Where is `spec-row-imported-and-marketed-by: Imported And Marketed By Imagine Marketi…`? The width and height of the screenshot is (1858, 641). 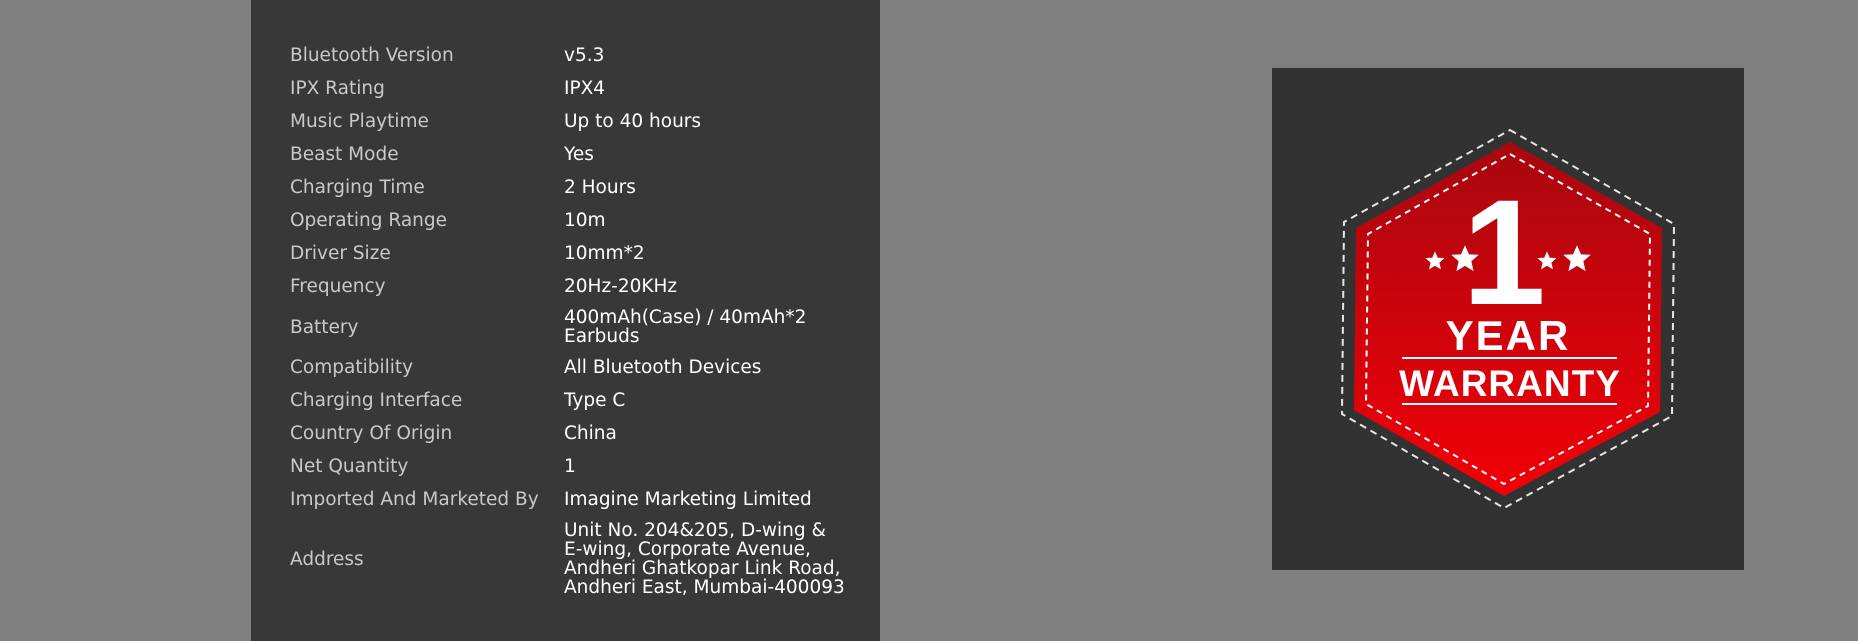 spec-row-imported-and-marketed-by: Imported And Marketed By Imagine Marketi… is located at coordinates (572, 499).